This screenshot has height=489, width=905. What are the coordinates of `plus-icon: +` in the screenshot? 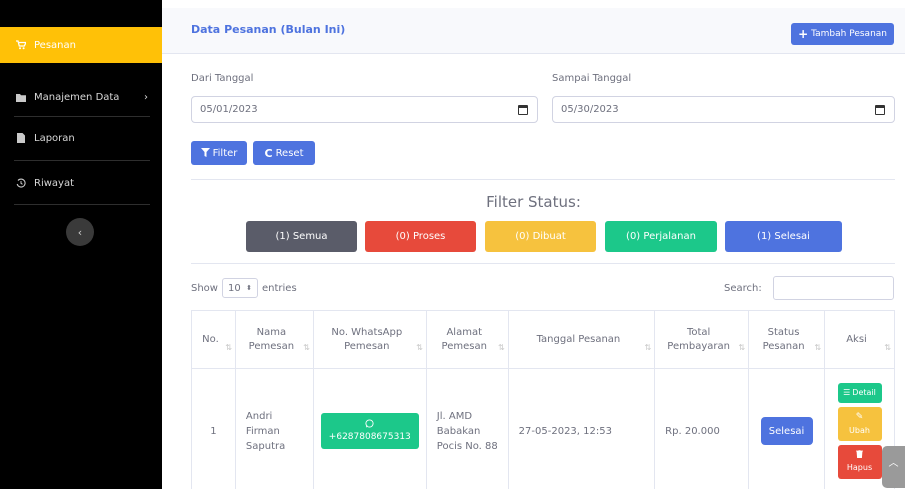 It's located at (803, 34).